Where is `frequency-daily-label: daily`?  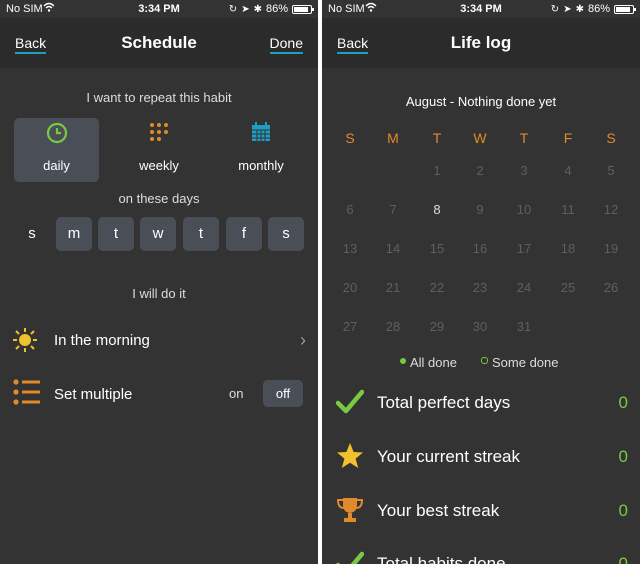 frequency-daily-label: daily is located at coordinates (56, 165).